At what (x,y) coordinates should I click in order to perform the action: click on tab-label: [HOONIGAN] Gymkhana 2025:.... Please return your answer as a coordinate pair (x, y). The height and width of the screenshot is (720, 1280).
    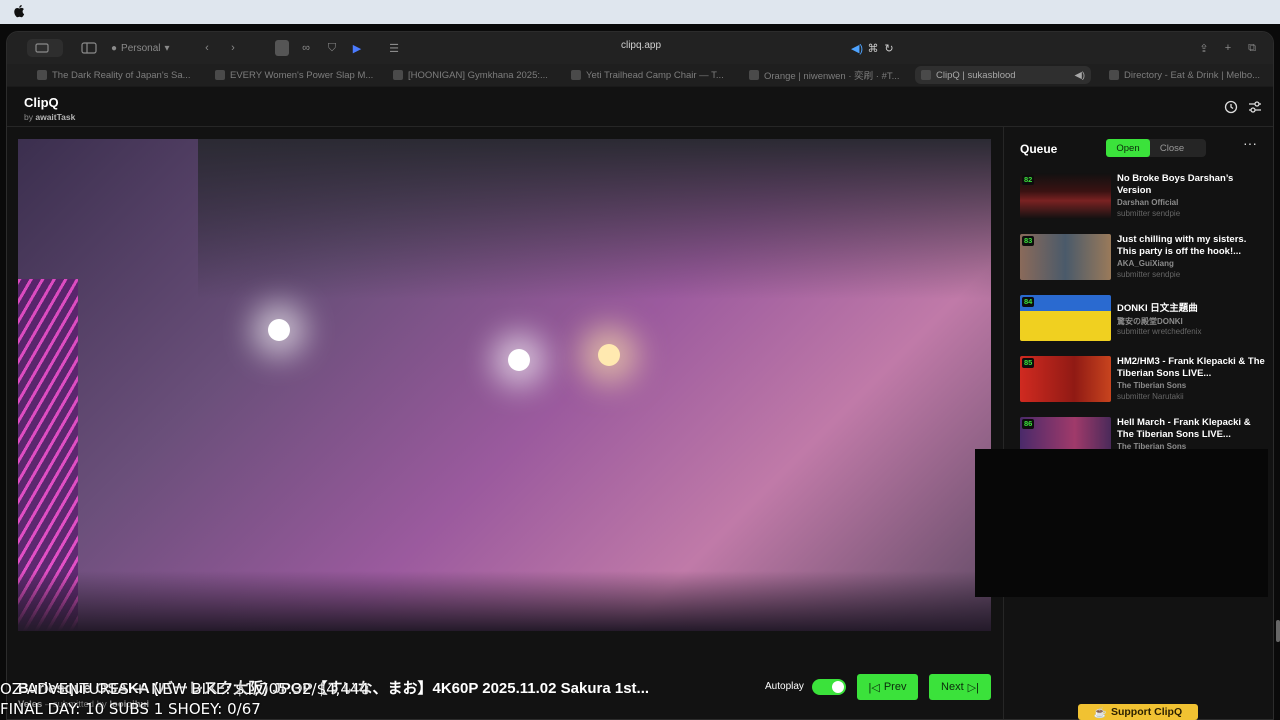
    Looking at the image, I should click on (478, 75).